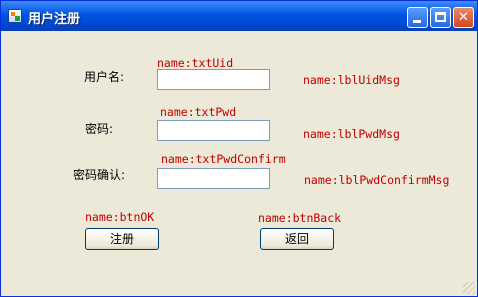  I want to click on lblpwdmsg-label: name:lblPwdMsg, so click(351, 134).